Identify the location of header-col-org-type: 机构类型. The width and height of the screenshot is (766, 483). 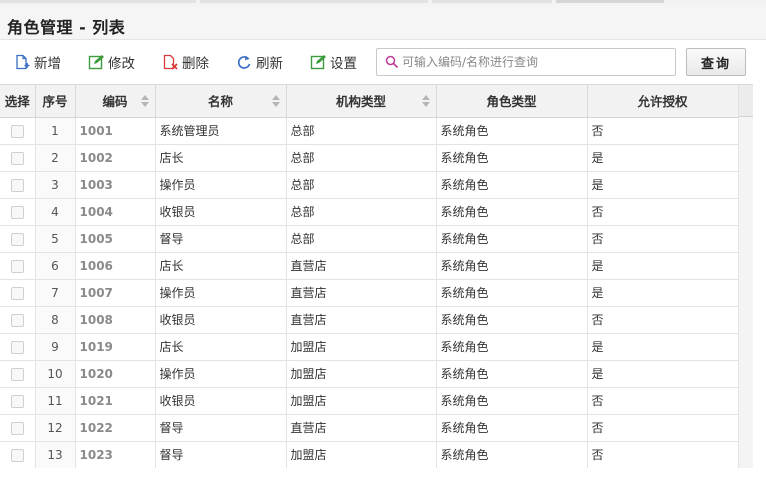
(361, 101).